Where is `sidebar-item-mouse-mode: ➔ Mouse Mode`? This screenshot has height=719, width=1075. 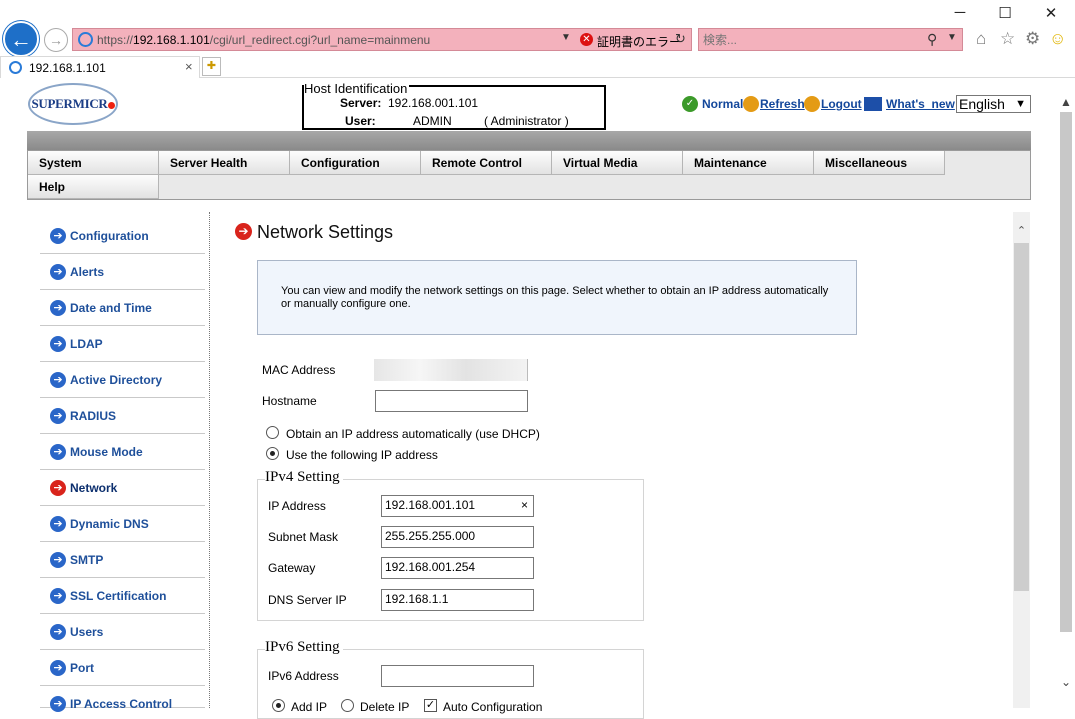 sidebar-item-mouse-mode: ➔ Mouse Mode is located at coordinates (122, 452).